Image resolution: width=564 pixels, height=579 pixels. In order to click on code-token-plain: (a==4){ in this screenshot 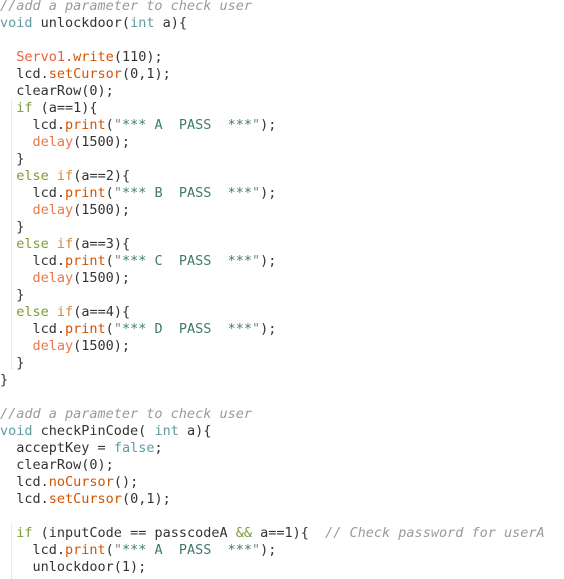, I will do `click(102, 312)`.